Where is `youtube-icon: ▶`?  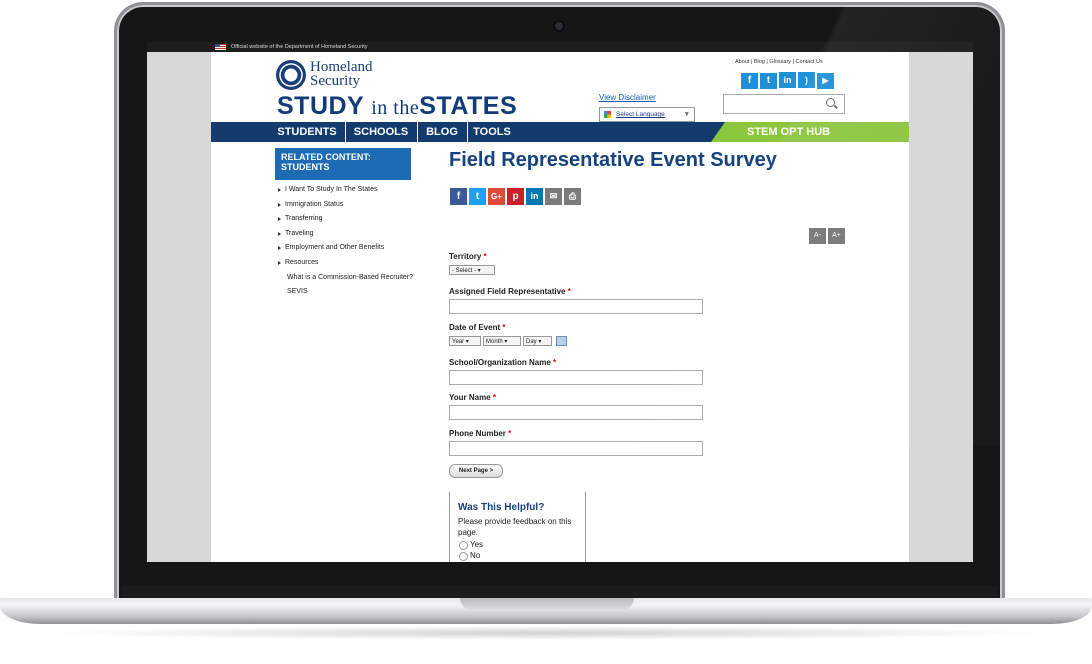
youtube-icon: ▶ is located at coordinates (825, 81).